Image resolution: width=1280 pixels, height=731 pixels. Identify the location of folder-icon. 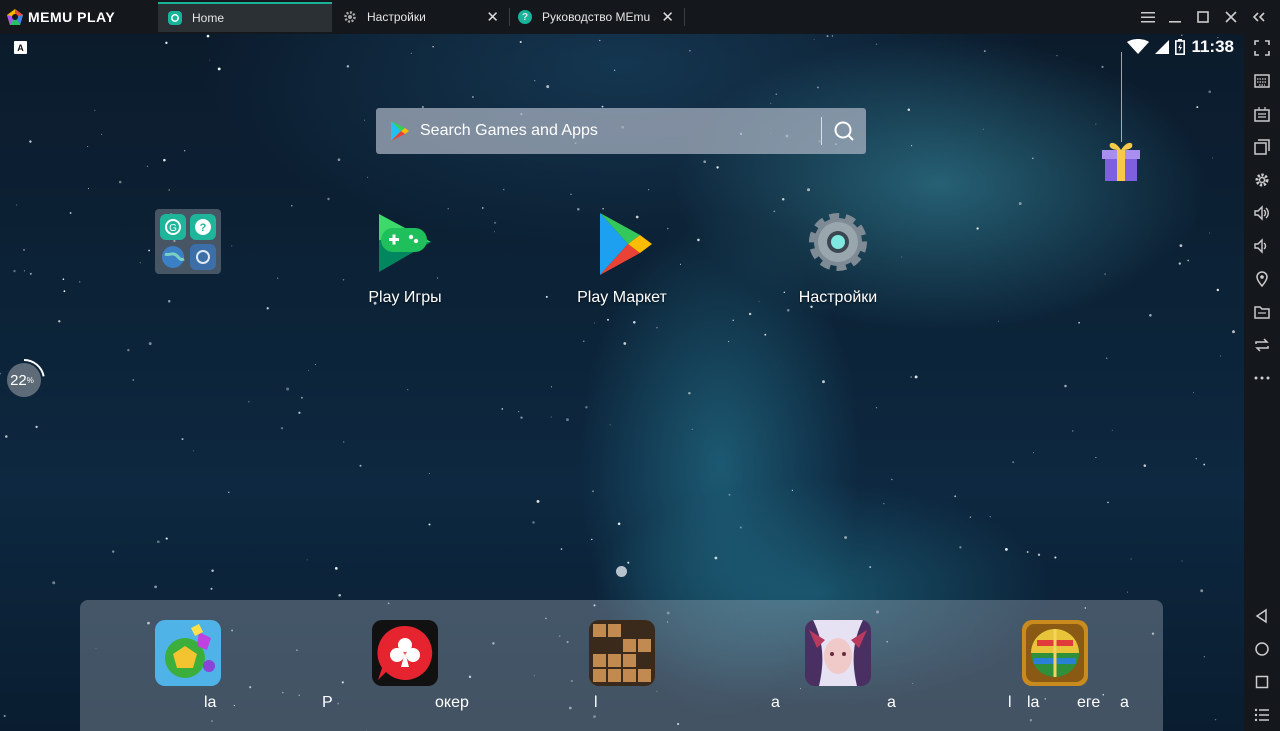
(1262, 312).